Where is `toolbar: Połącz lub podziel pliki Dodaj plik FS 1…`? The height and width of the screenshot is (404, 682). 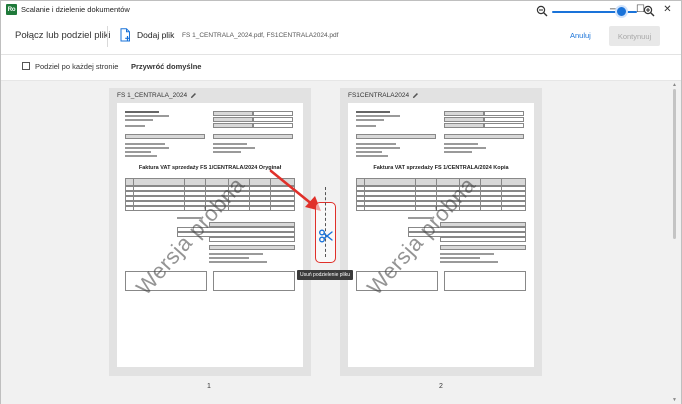
toolbar: Połącz lub podziel pliki Dodaj plik FS 1… is located at coordinates (341, 36).